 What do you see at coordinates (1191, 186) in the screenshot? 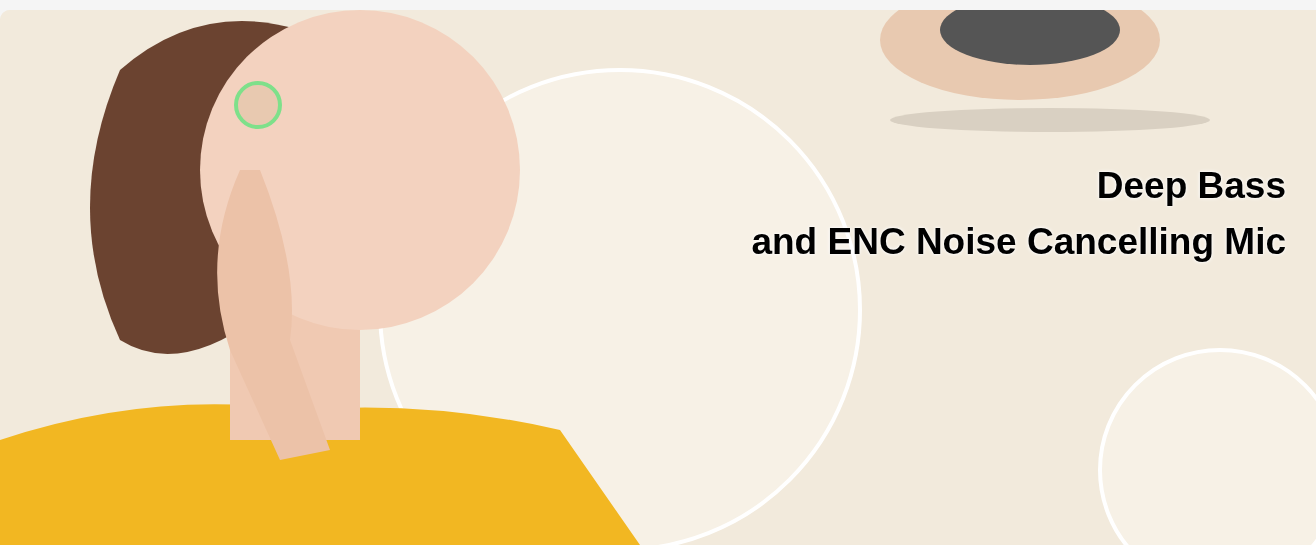
I see `headline: Deep Bass` at bounding box center [1191, 186].